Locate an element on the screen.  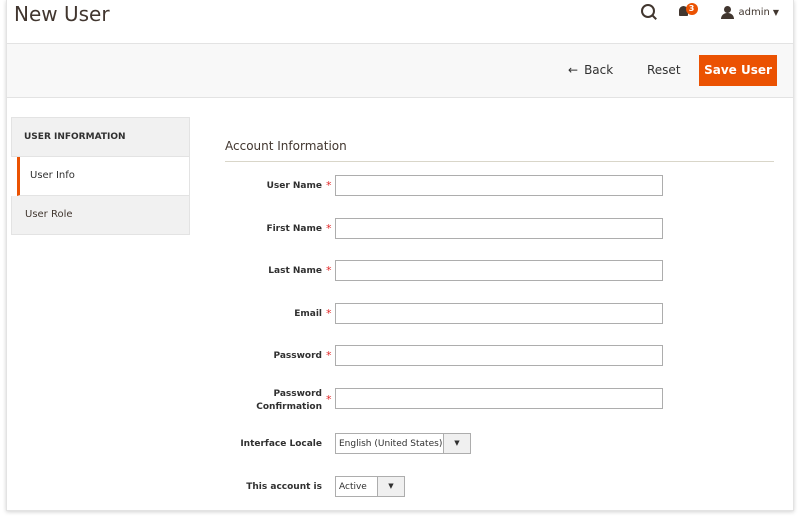
sidebar-tabs: USER INFORMATION User Info User Role is located at coordinates (100, 176).